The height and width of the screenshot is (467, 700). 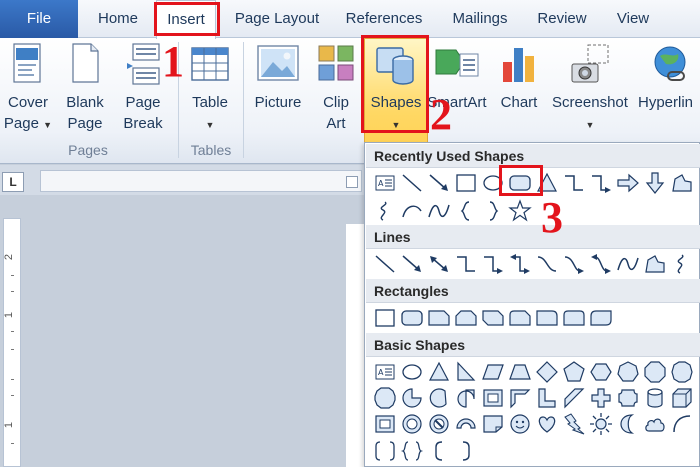 I want to click on shape-heptagon-icon, so click(x=628, y=372).